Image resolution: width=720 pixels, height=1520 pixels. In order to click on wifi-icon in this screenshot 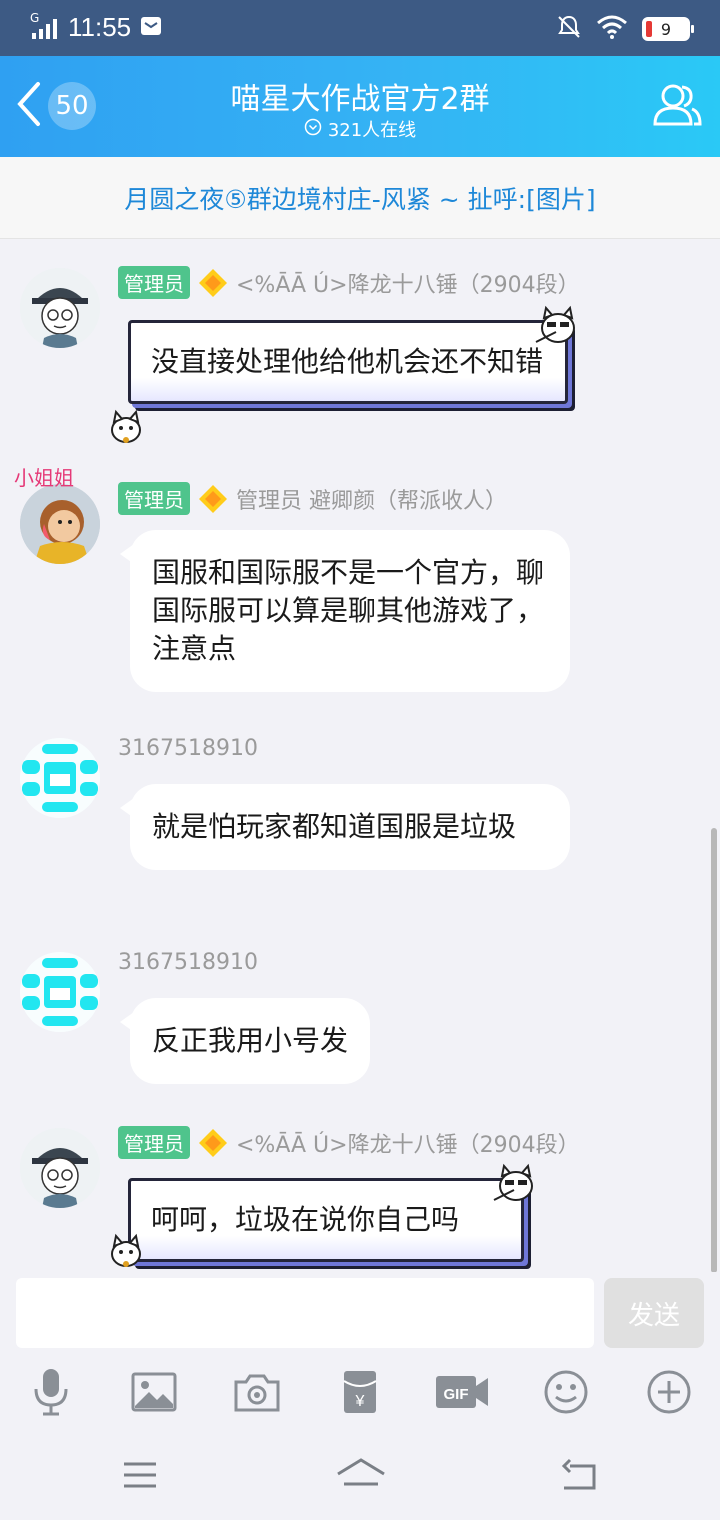, I will do `click(612, 29)`.